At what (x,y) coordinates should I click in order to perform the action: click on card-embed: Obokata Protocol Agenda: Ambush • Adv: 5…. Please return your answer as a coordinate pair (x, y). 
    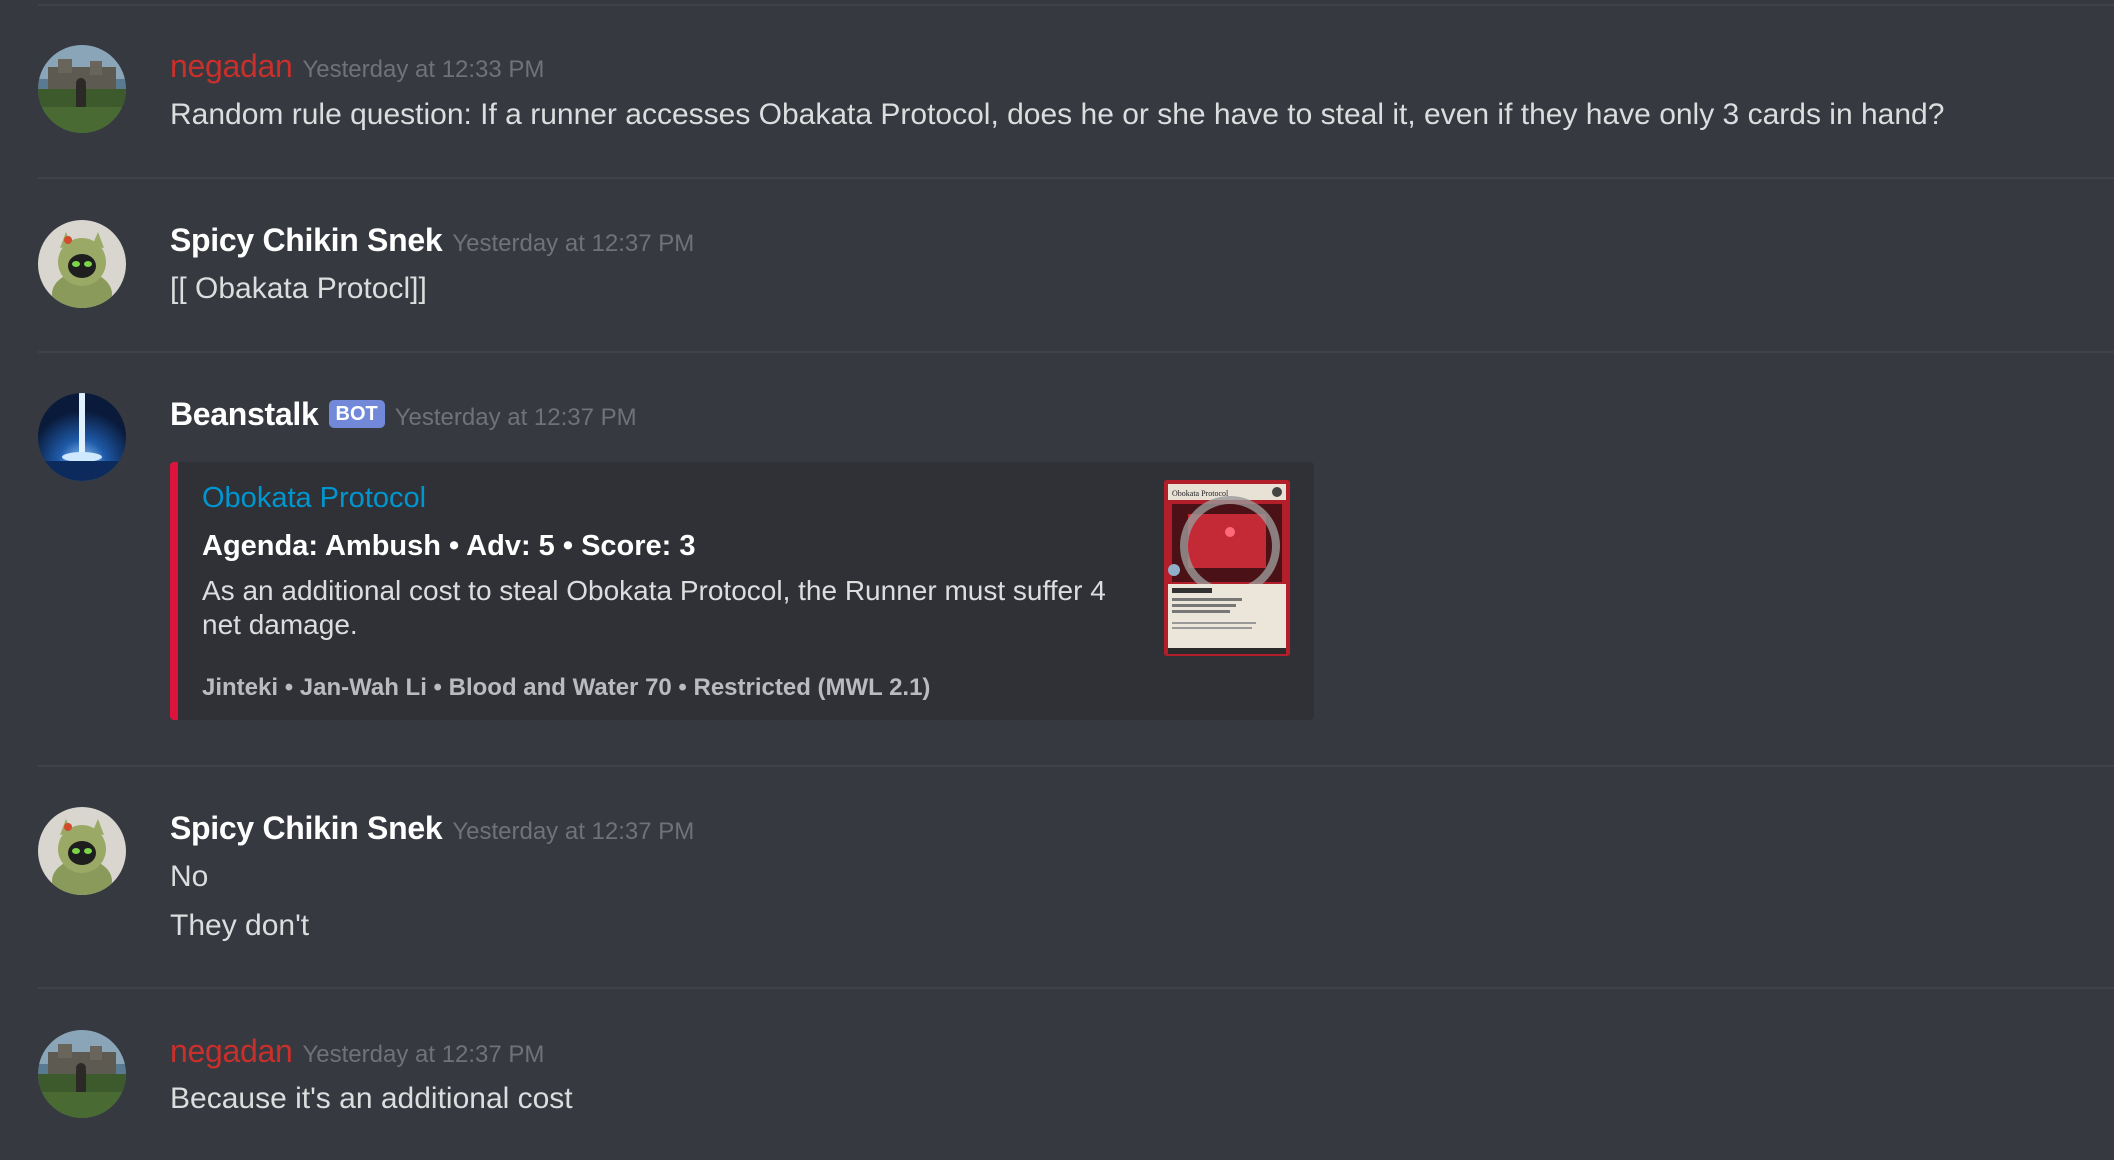
    Looking at the image, I should click on (742, 591).